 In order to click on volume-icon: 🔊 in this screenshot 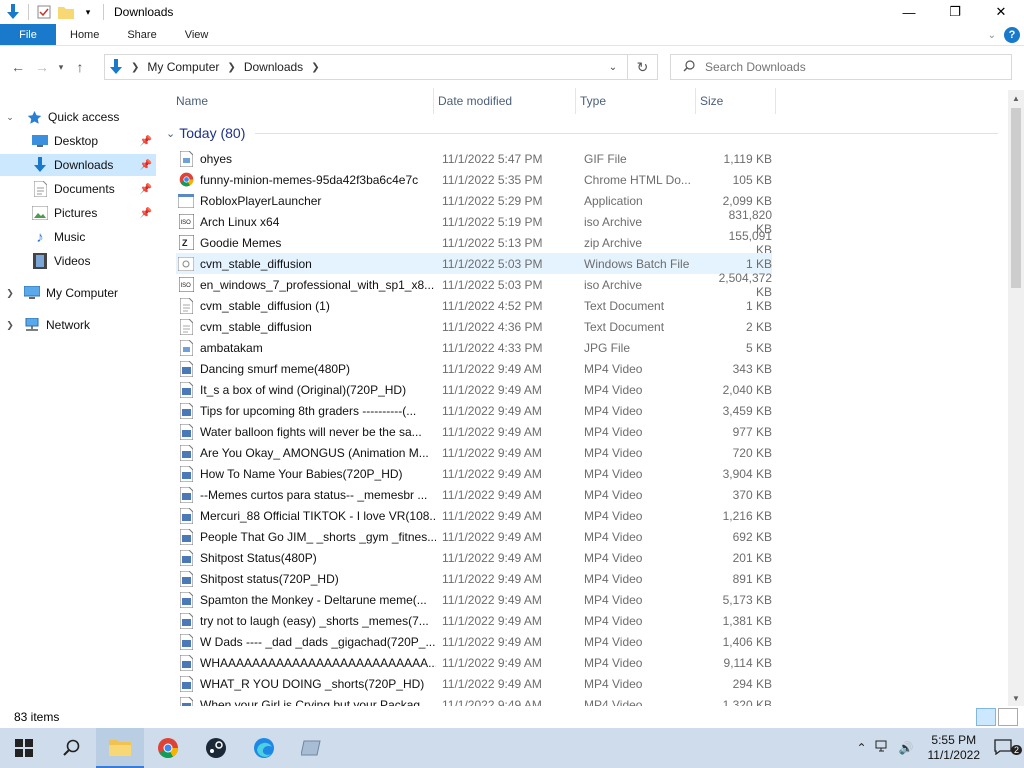, I will do `click(906, 748)`.